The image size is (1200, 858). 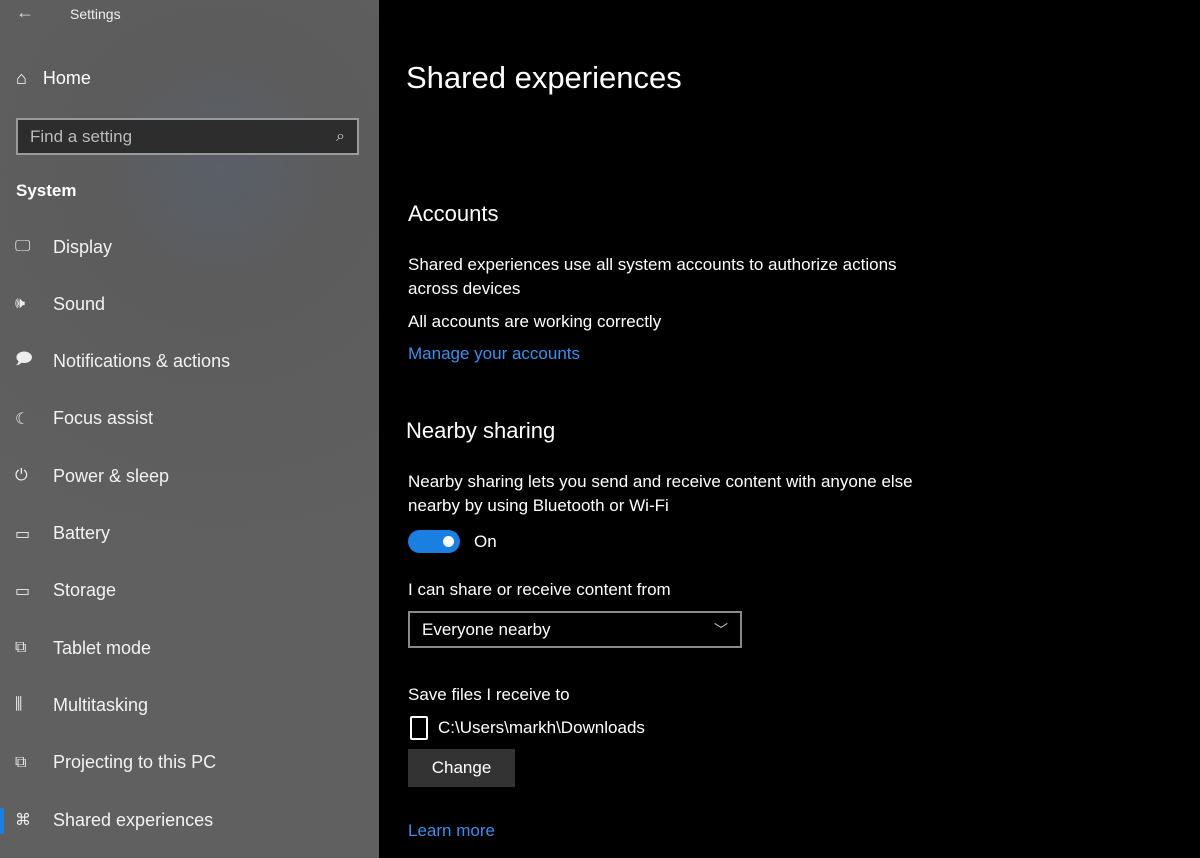 I want to click on sidebar-item-display: 🖵 Display, so click(x=189, y=247).